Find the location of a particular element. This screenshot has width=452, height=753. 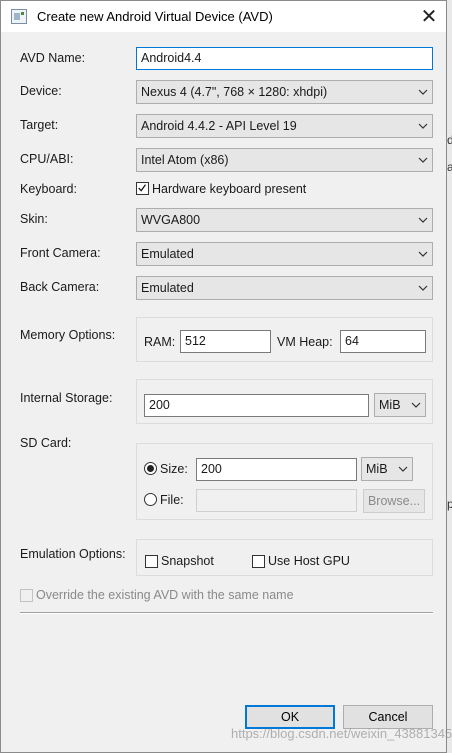

vm-heap-label: VM Heap: is located at coordinates (305, 342).